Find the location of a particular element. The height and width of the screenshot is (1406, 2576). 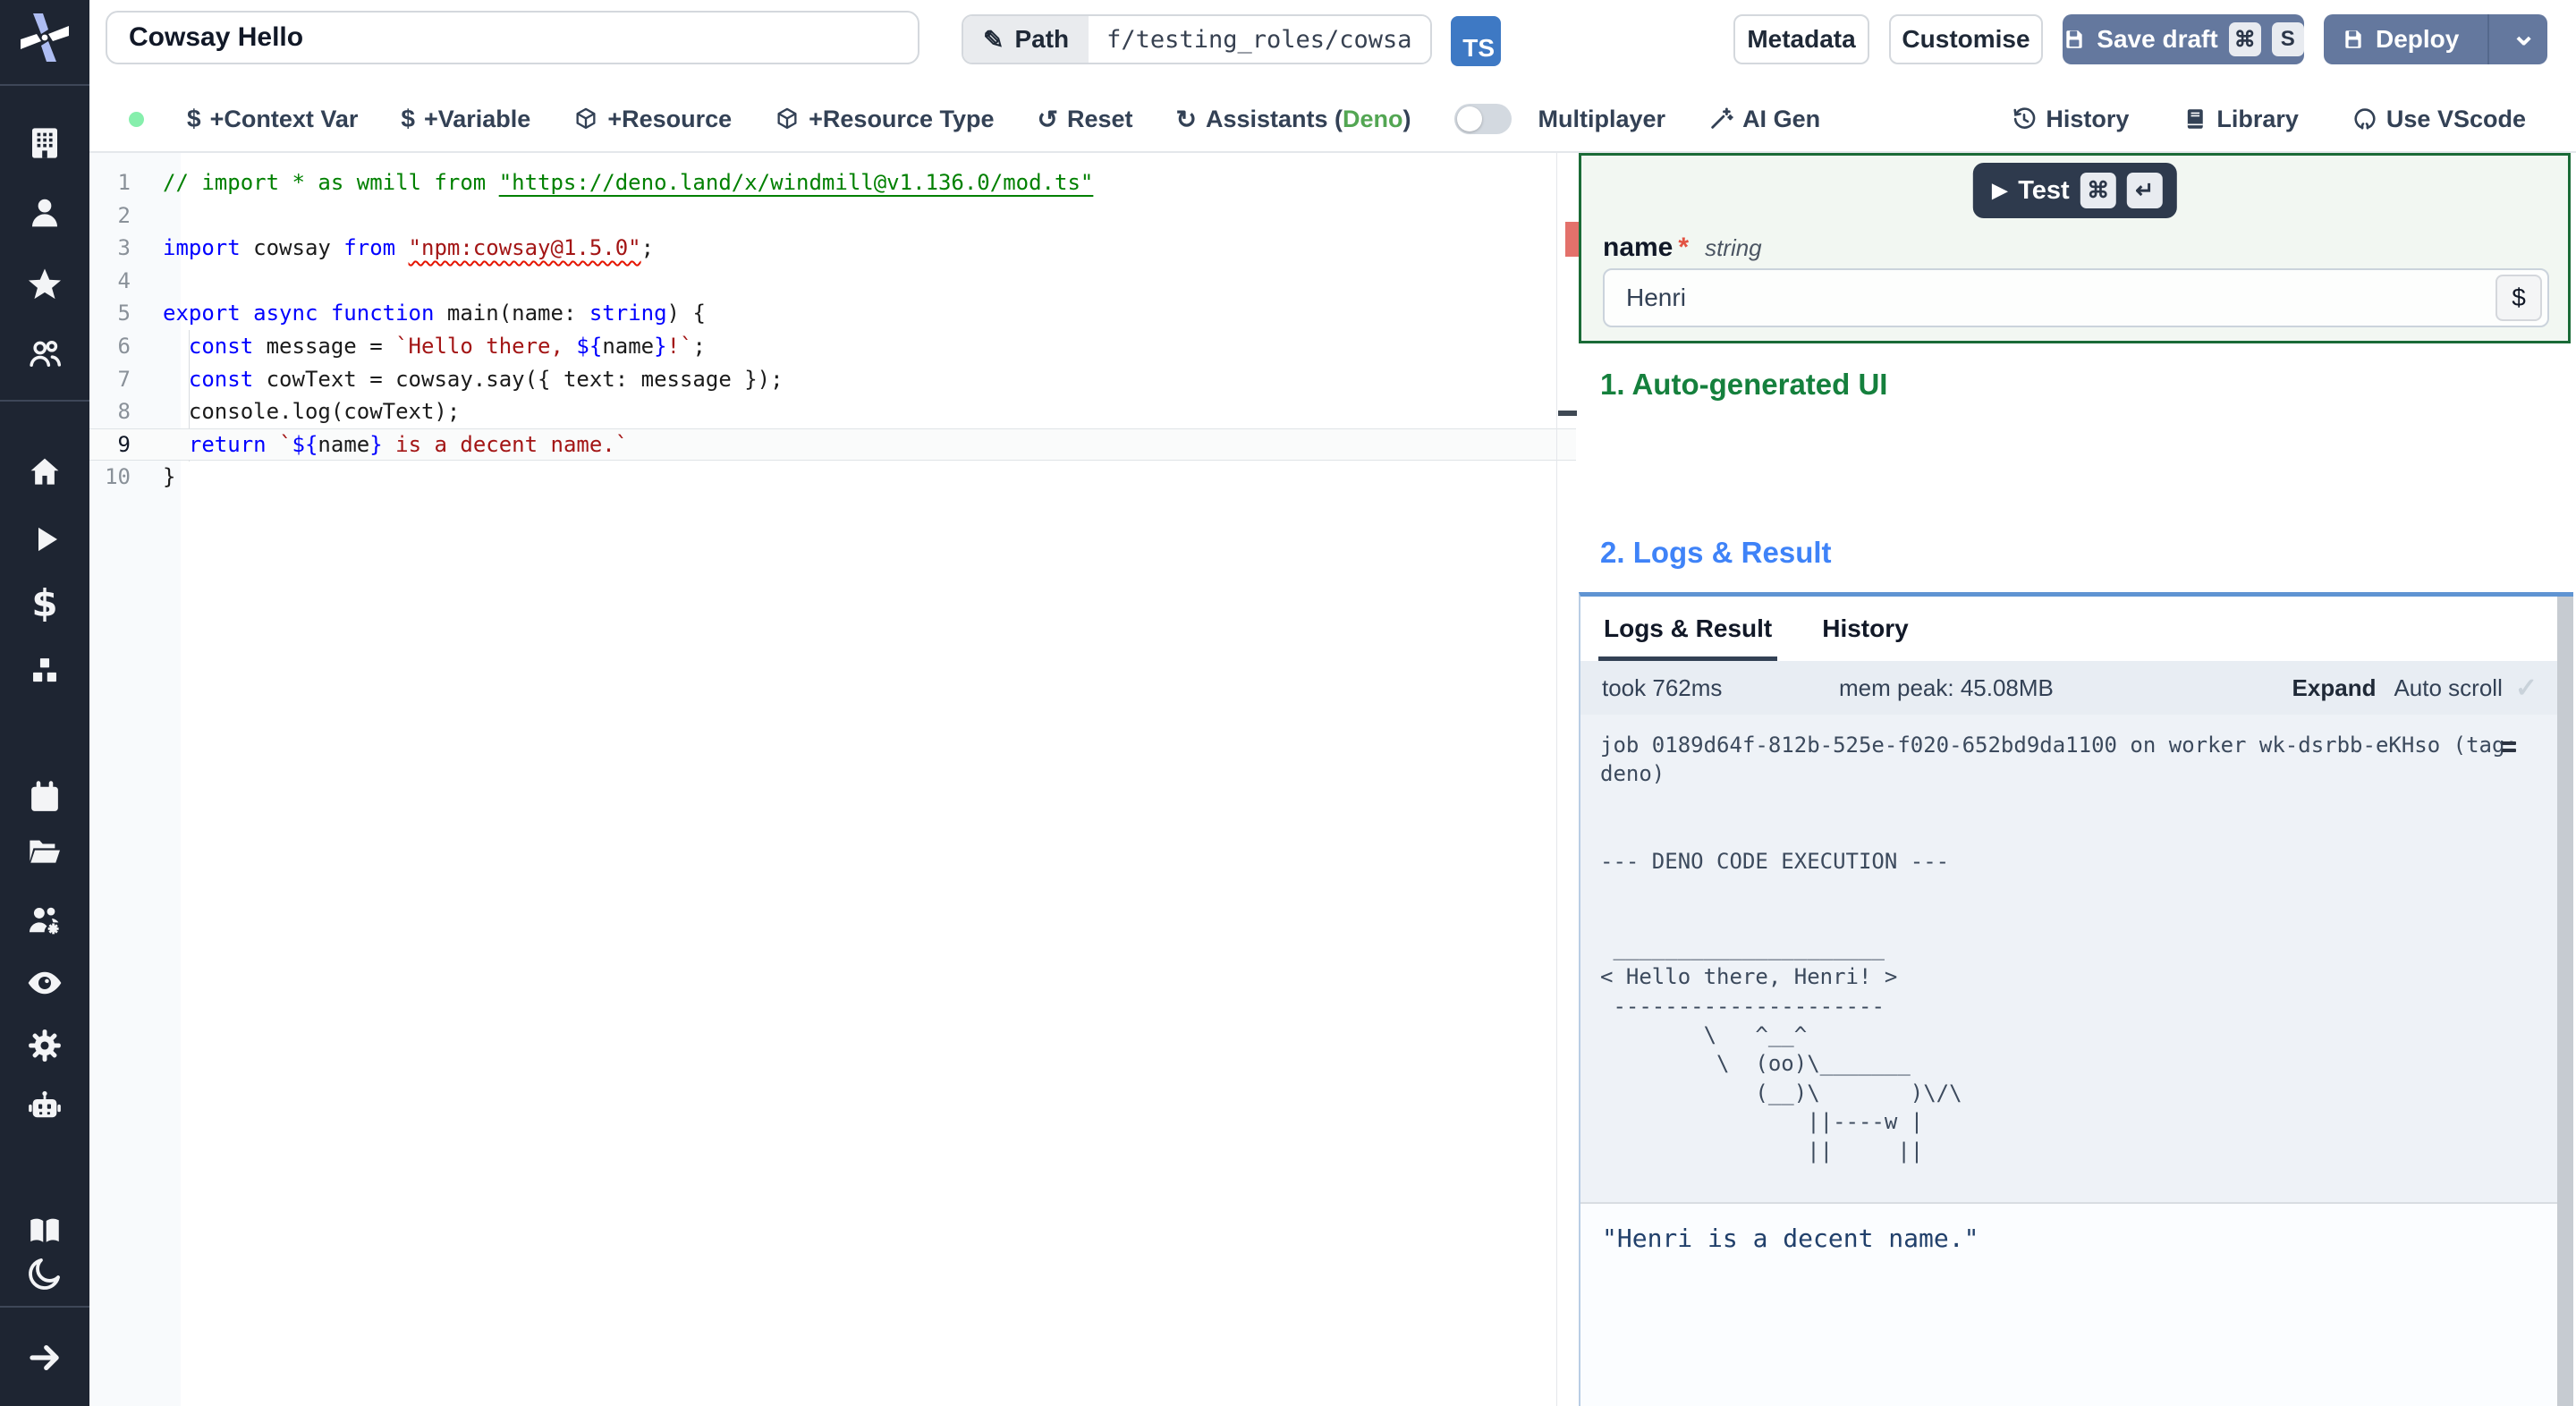

code-line: 3 import cowsay from "npm:cowsay@1.5.0"; is located at coordinates (832, 249).